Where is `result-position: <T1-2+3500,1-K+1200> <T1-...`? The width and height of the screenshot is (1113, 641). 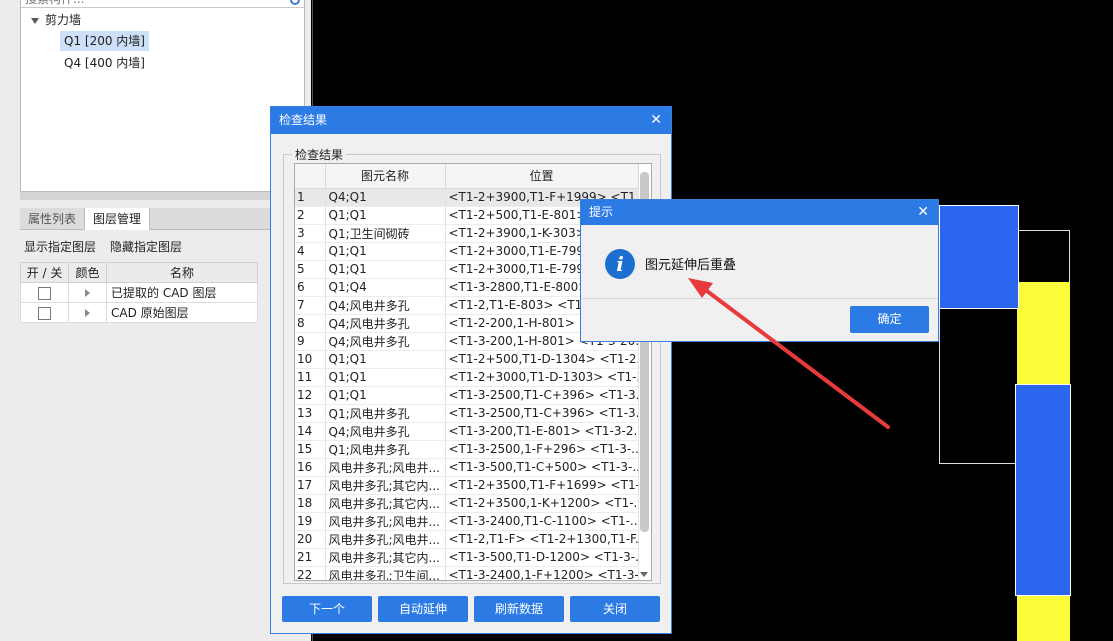 result-position: <T1-2+3500,1-K+1200> <T1-... is located at coordinates (542, 503).